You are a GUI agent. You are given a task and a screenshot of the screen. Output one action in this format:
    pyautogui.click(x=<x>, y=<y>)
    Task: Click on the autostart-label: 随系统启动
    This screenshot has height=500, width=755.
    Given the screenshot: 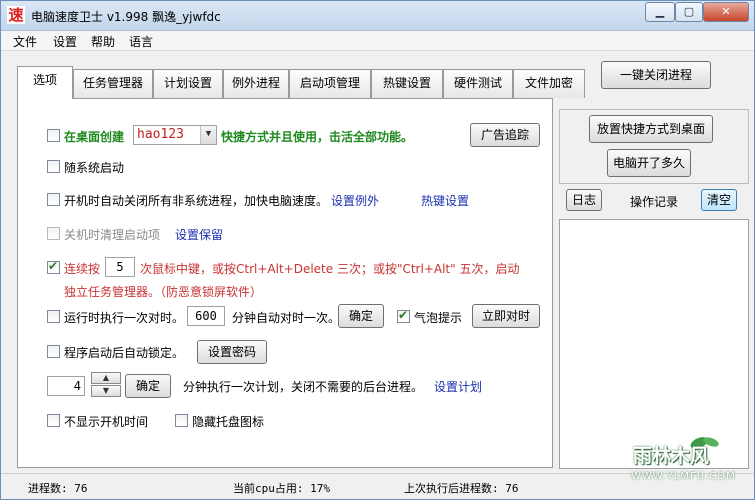 What is the action you would take?
    pyautogui.click(x=94, y=168)
    